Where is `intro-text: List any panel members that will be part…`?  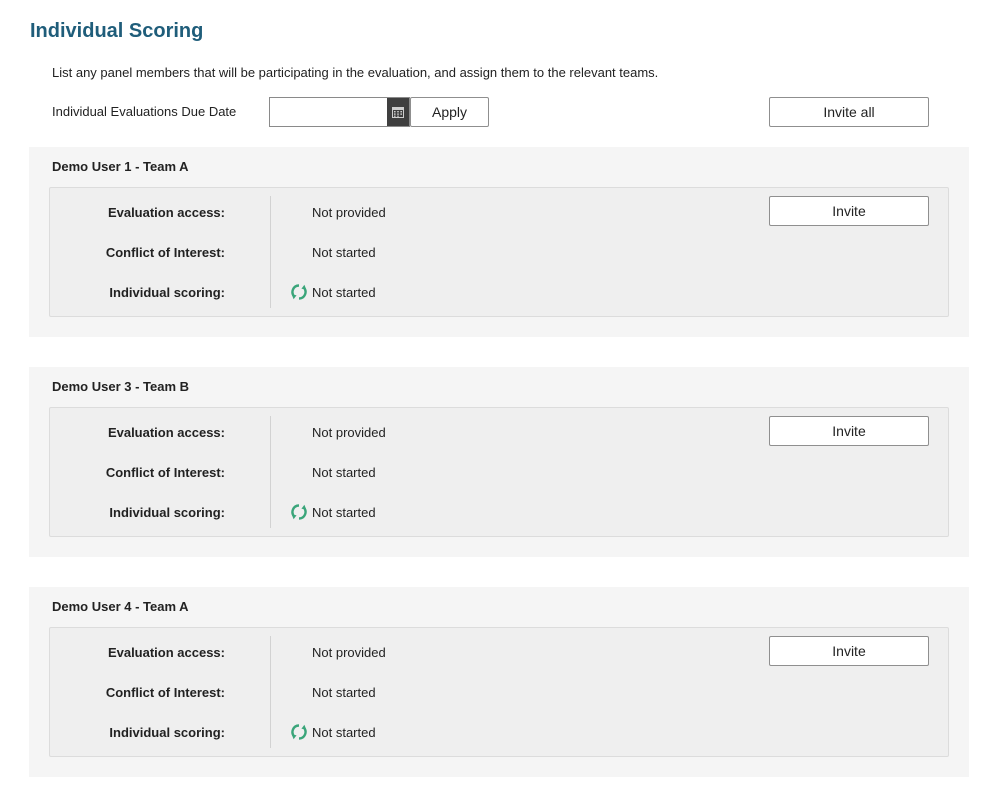
intro-text: List any panel members that will be part… is located at coordinates (355, 72).